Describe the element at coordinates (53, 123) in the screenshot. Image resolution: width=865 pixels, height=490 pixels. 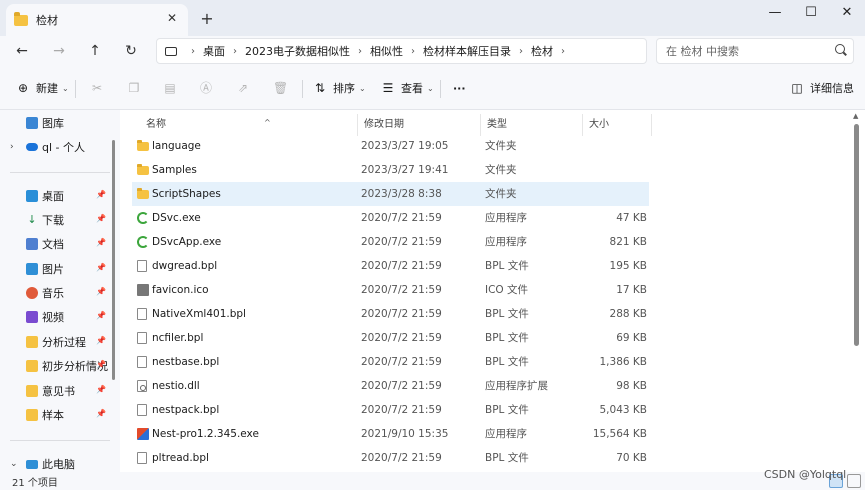
I see `sidebar-item-label: 图库` at that location.